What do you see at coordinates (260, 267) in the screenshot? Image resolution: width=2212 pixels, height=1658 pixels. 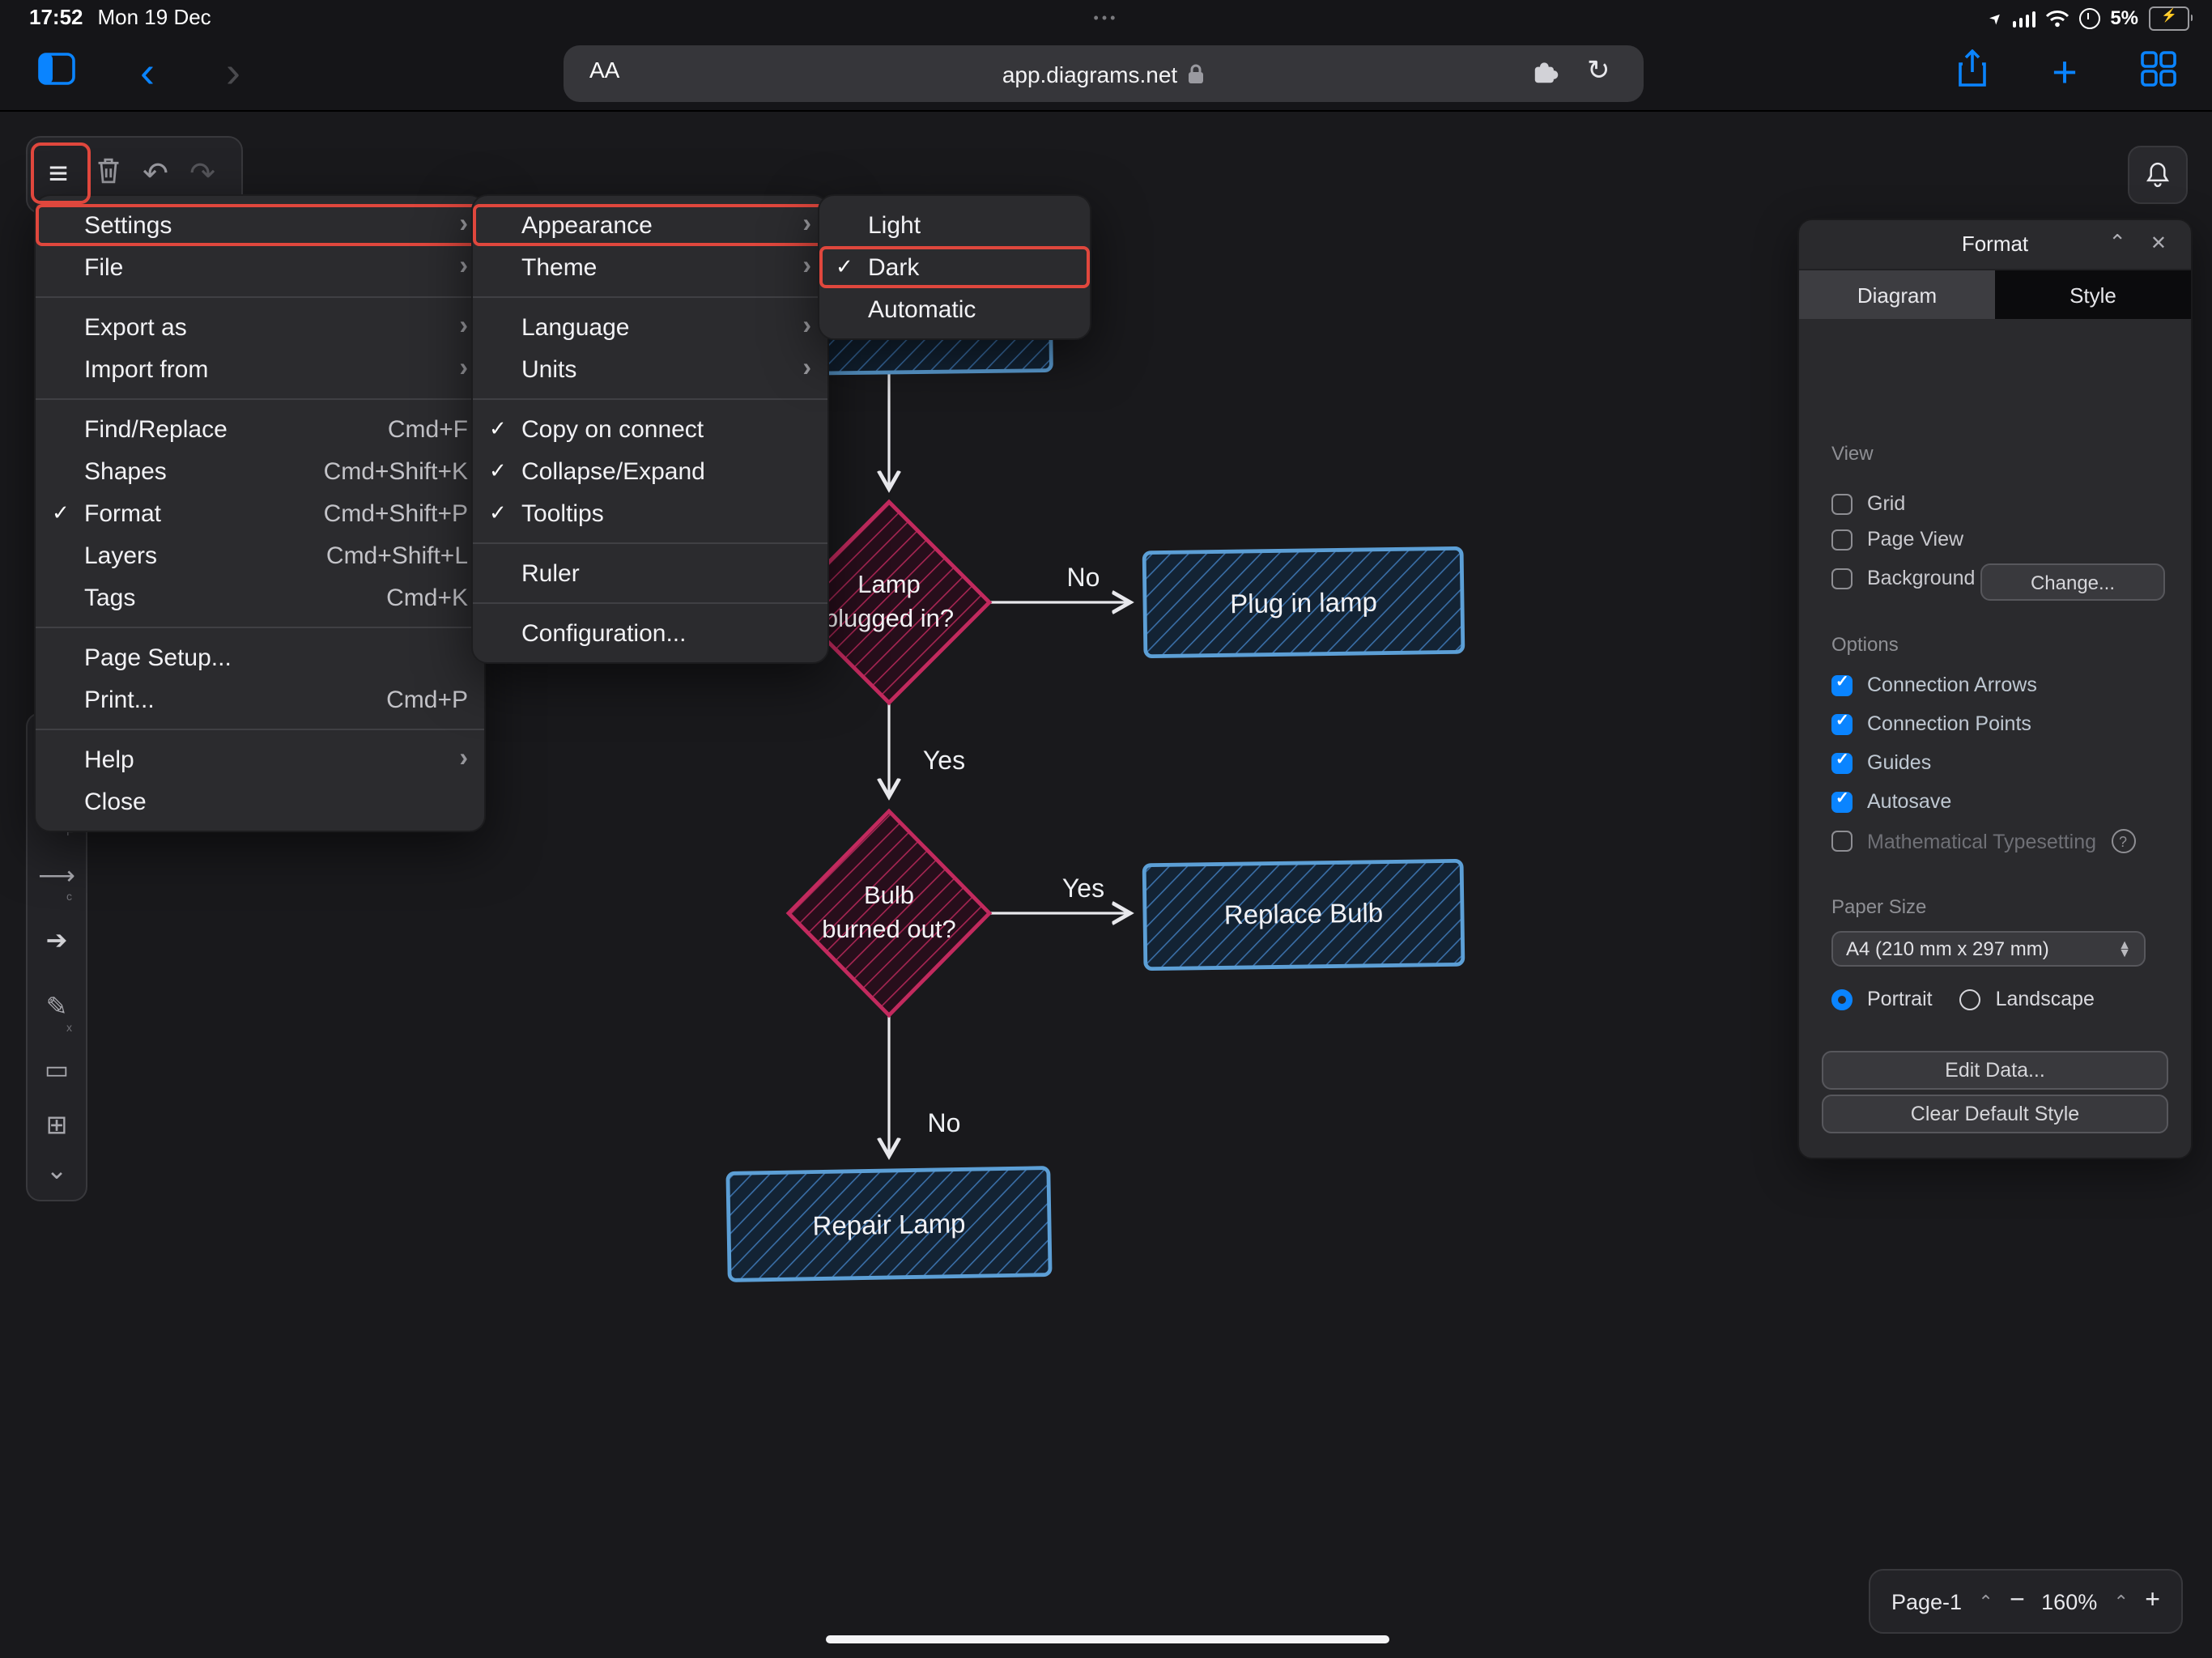 I see `menu-item-file: File ›` at bounding box center [260, 267].